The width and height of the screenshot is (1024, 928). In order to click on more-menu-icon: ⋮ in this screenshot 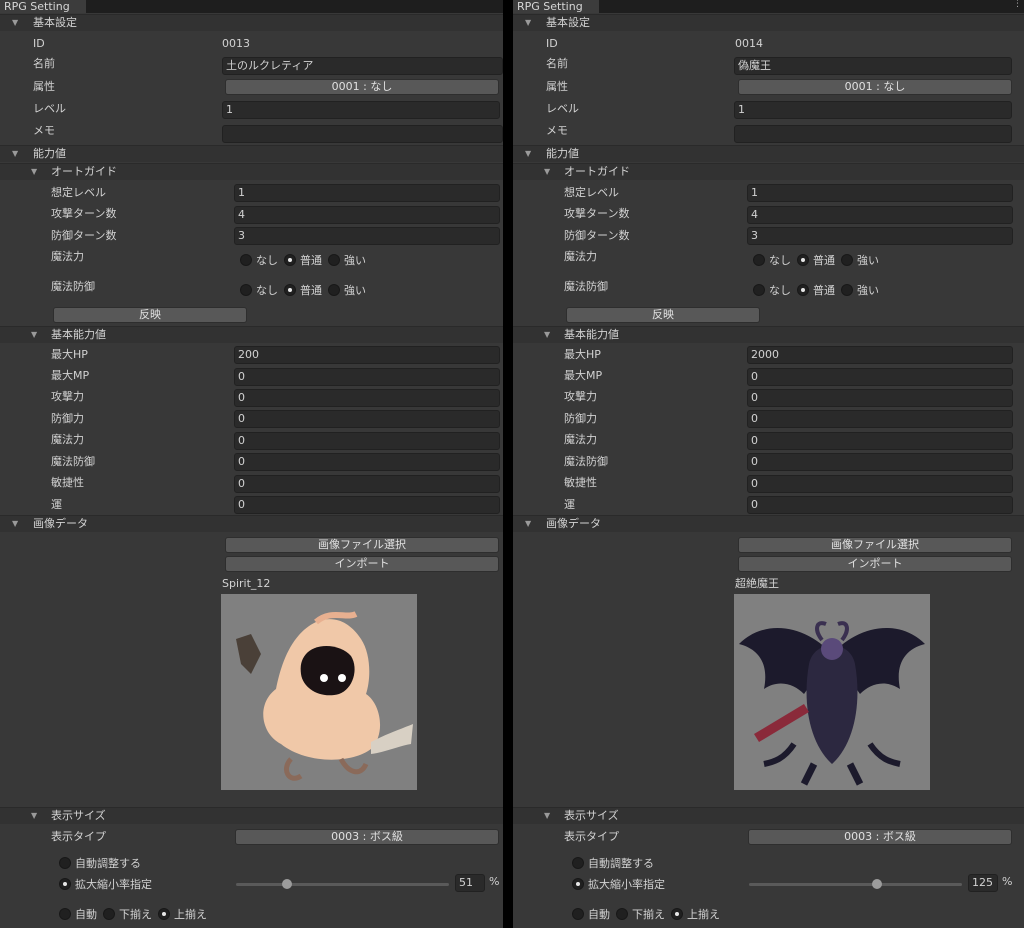, I will do `click(1017, 4)`.